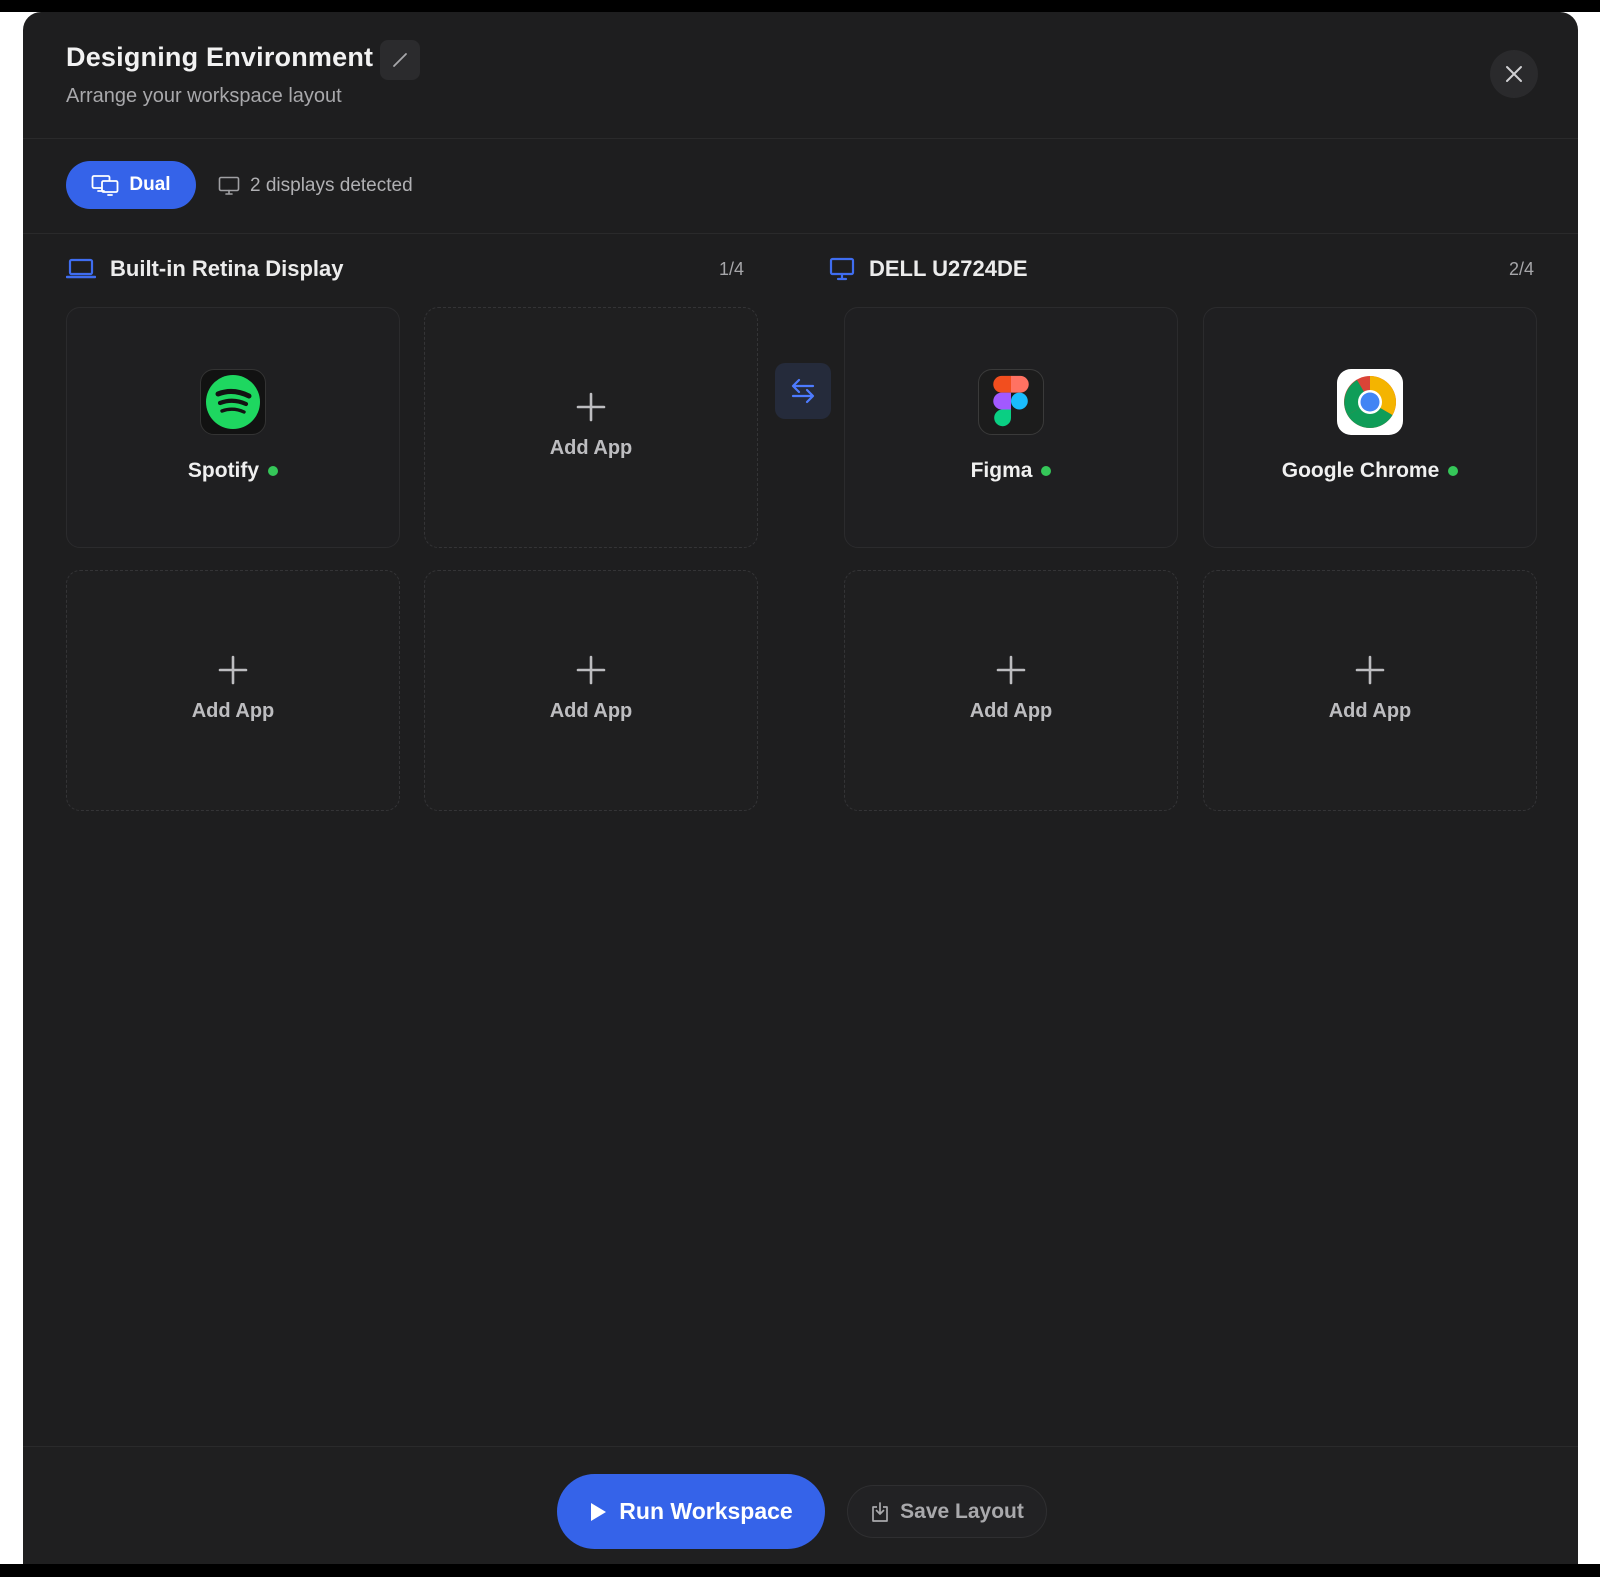 The width and height of the screenshot is (1600, 1577). Describe the element at coordinates (732, 269) in the screenshot. I see `display-slot-count: 1/4` at that location.